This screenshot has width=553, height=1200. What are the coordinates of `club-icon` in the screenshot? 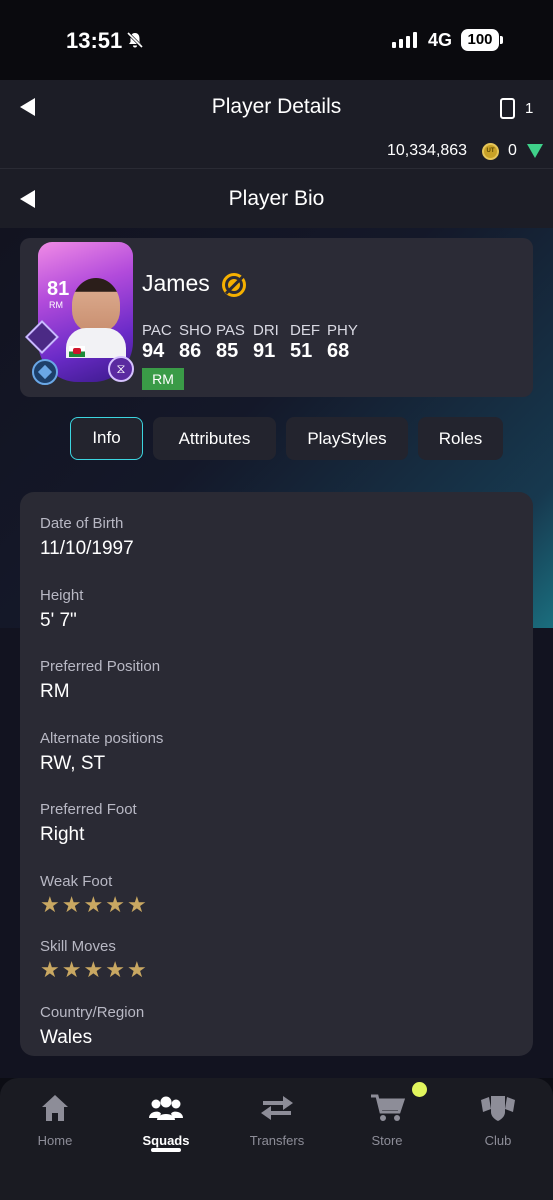 It's located at (498, 1108).